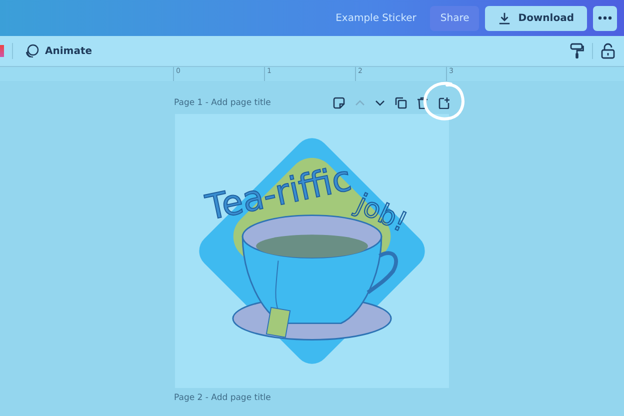  What do you see at coordinates (381, 213) in the screenshot?
I see `sticker-text: job!` at bounding box center [381, 213].